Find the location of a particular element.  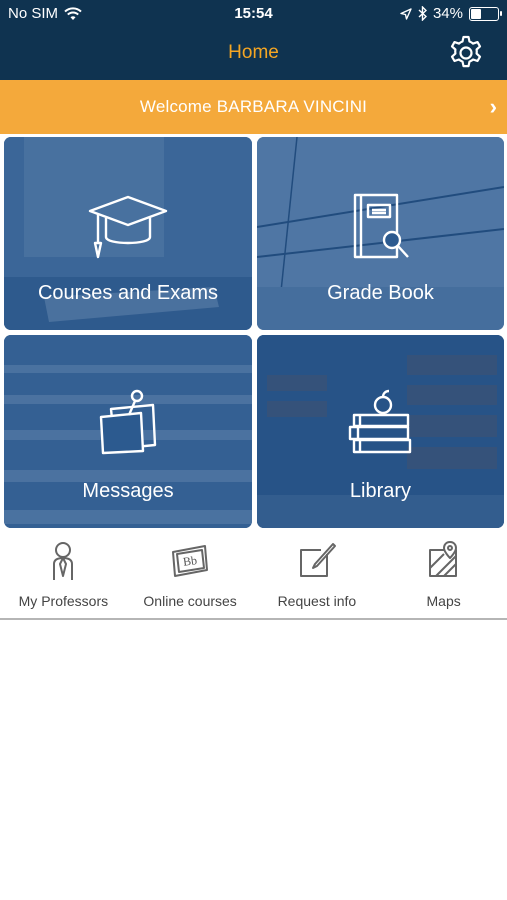

edit-note-icon is located at coordinates (317, 560).